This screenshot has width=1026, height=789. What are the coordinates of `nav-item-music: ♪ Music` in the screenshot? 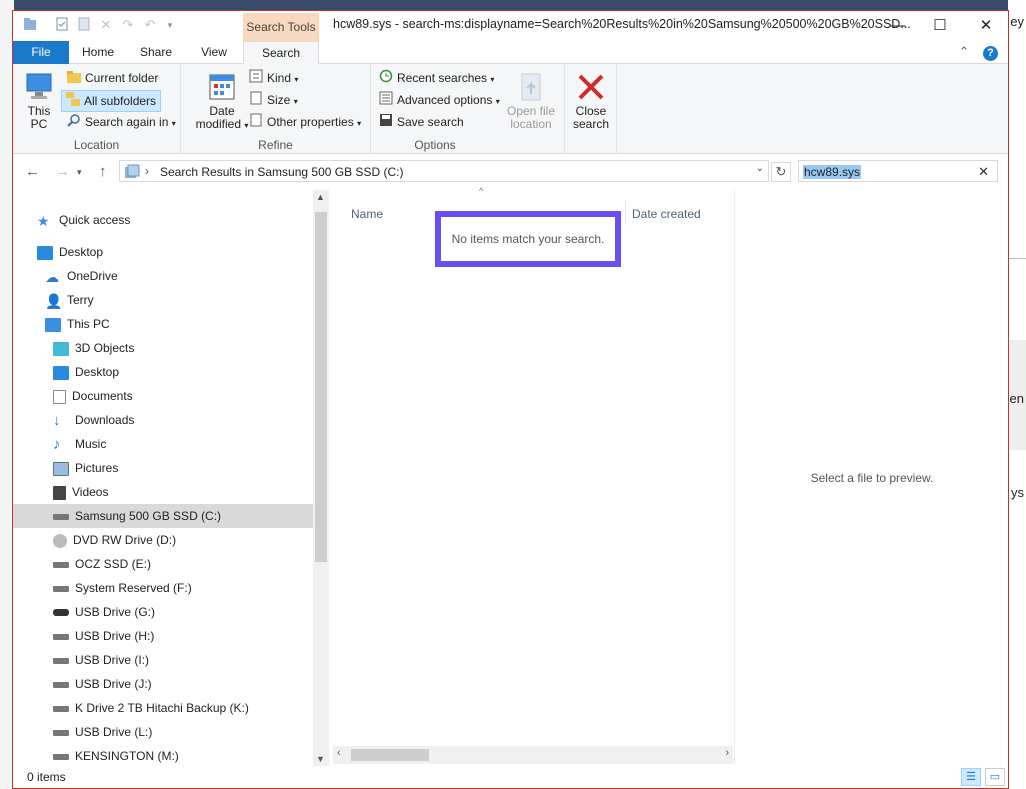 It's located at (79, 444).